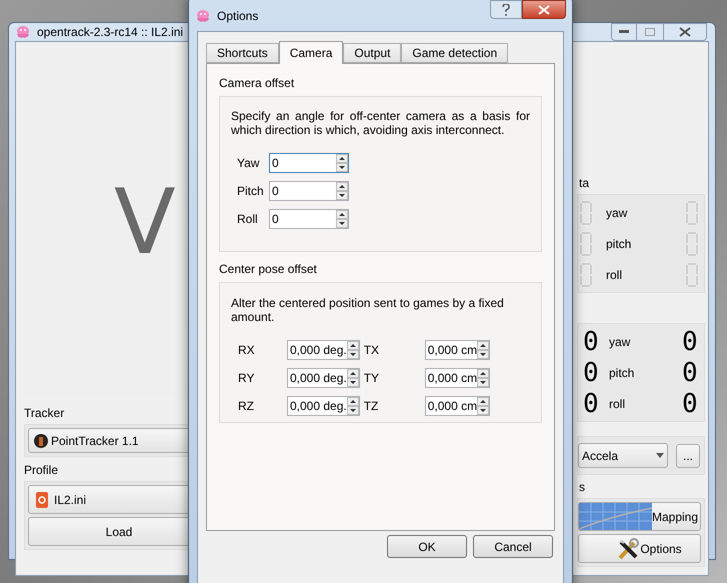 This screenshot has width=727, height=583. Describe the element at coordinates (110, 32) in the screenshot. I see `window-title: opentrack-2.3-rc14 :: IL2.ini` at that location.